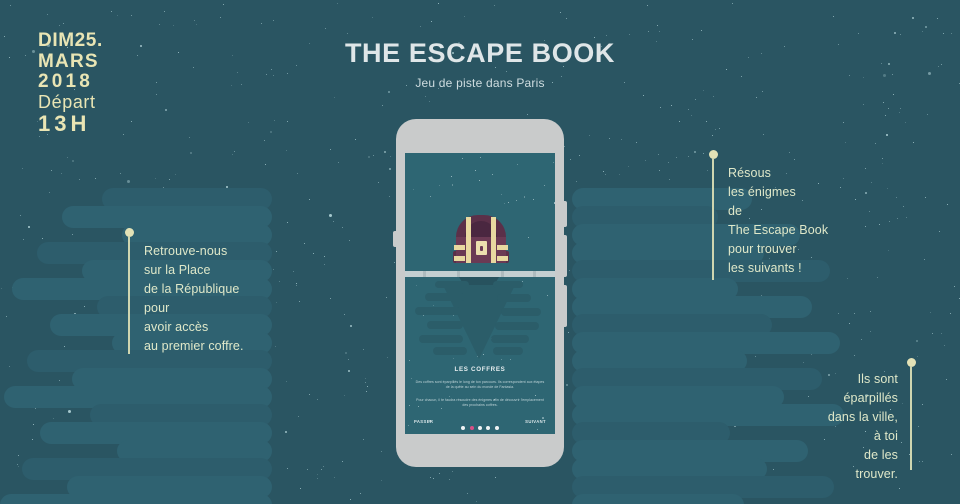 The image size is (960, 504). Describe the element at coordinates (565, 256) in the screenshot. I see `phone-button-volume-up` at that location.